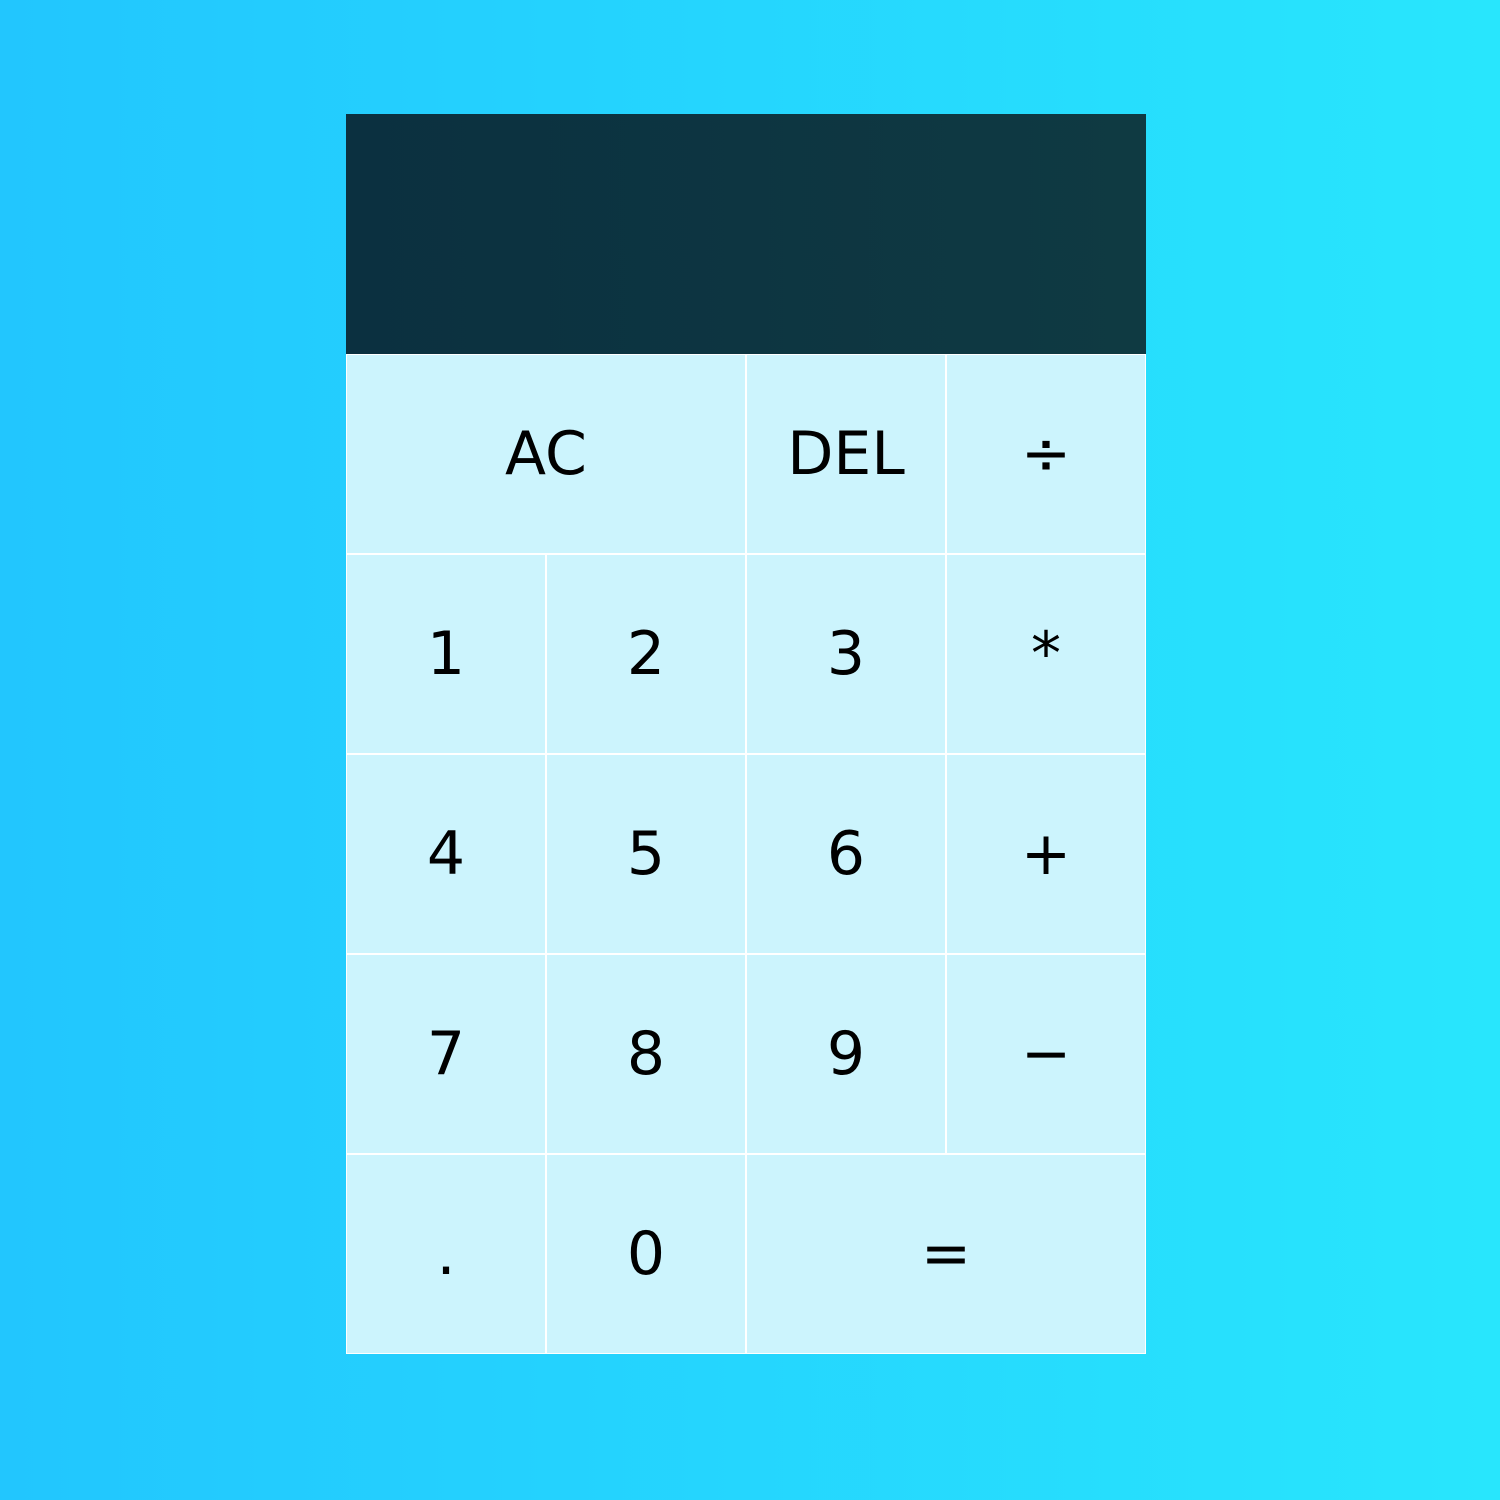 Image resolution: width=1500 pixels, height=1500 pixels. I want to click on add-button: +, so click(1046, 854).